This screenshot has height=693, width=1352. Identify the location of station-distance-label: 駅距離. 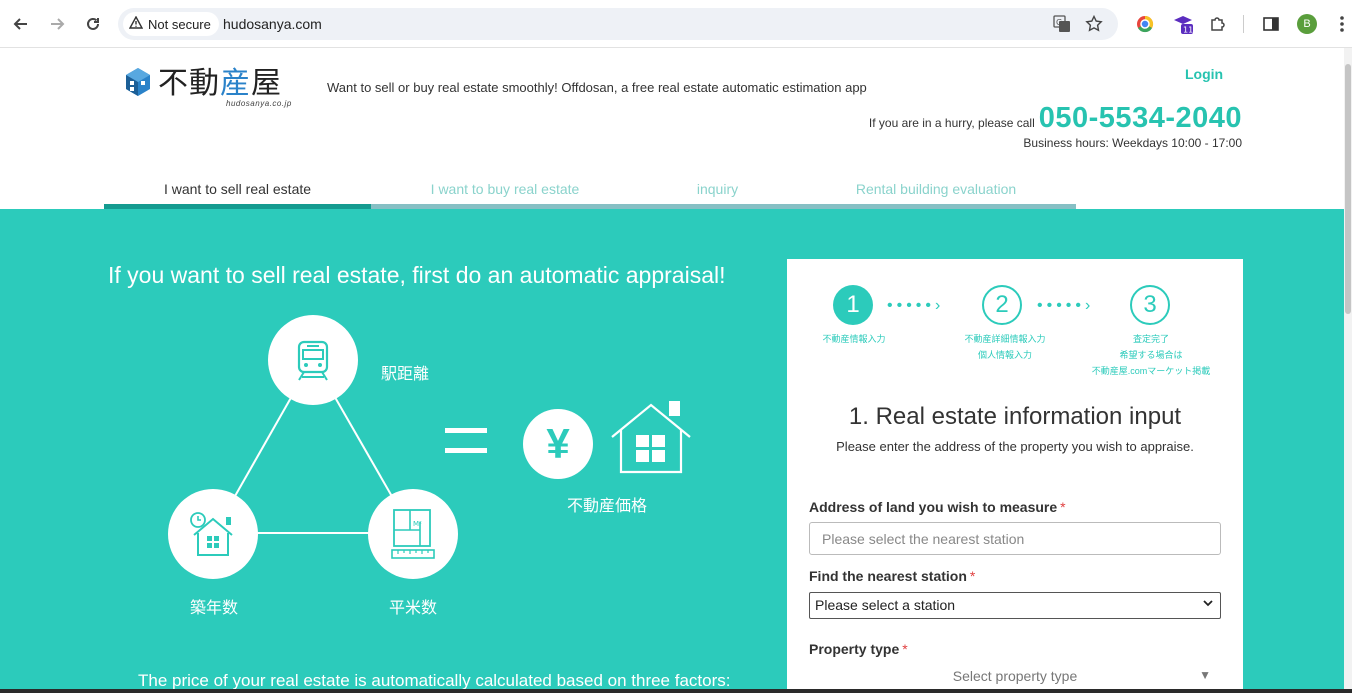
(405, 374).